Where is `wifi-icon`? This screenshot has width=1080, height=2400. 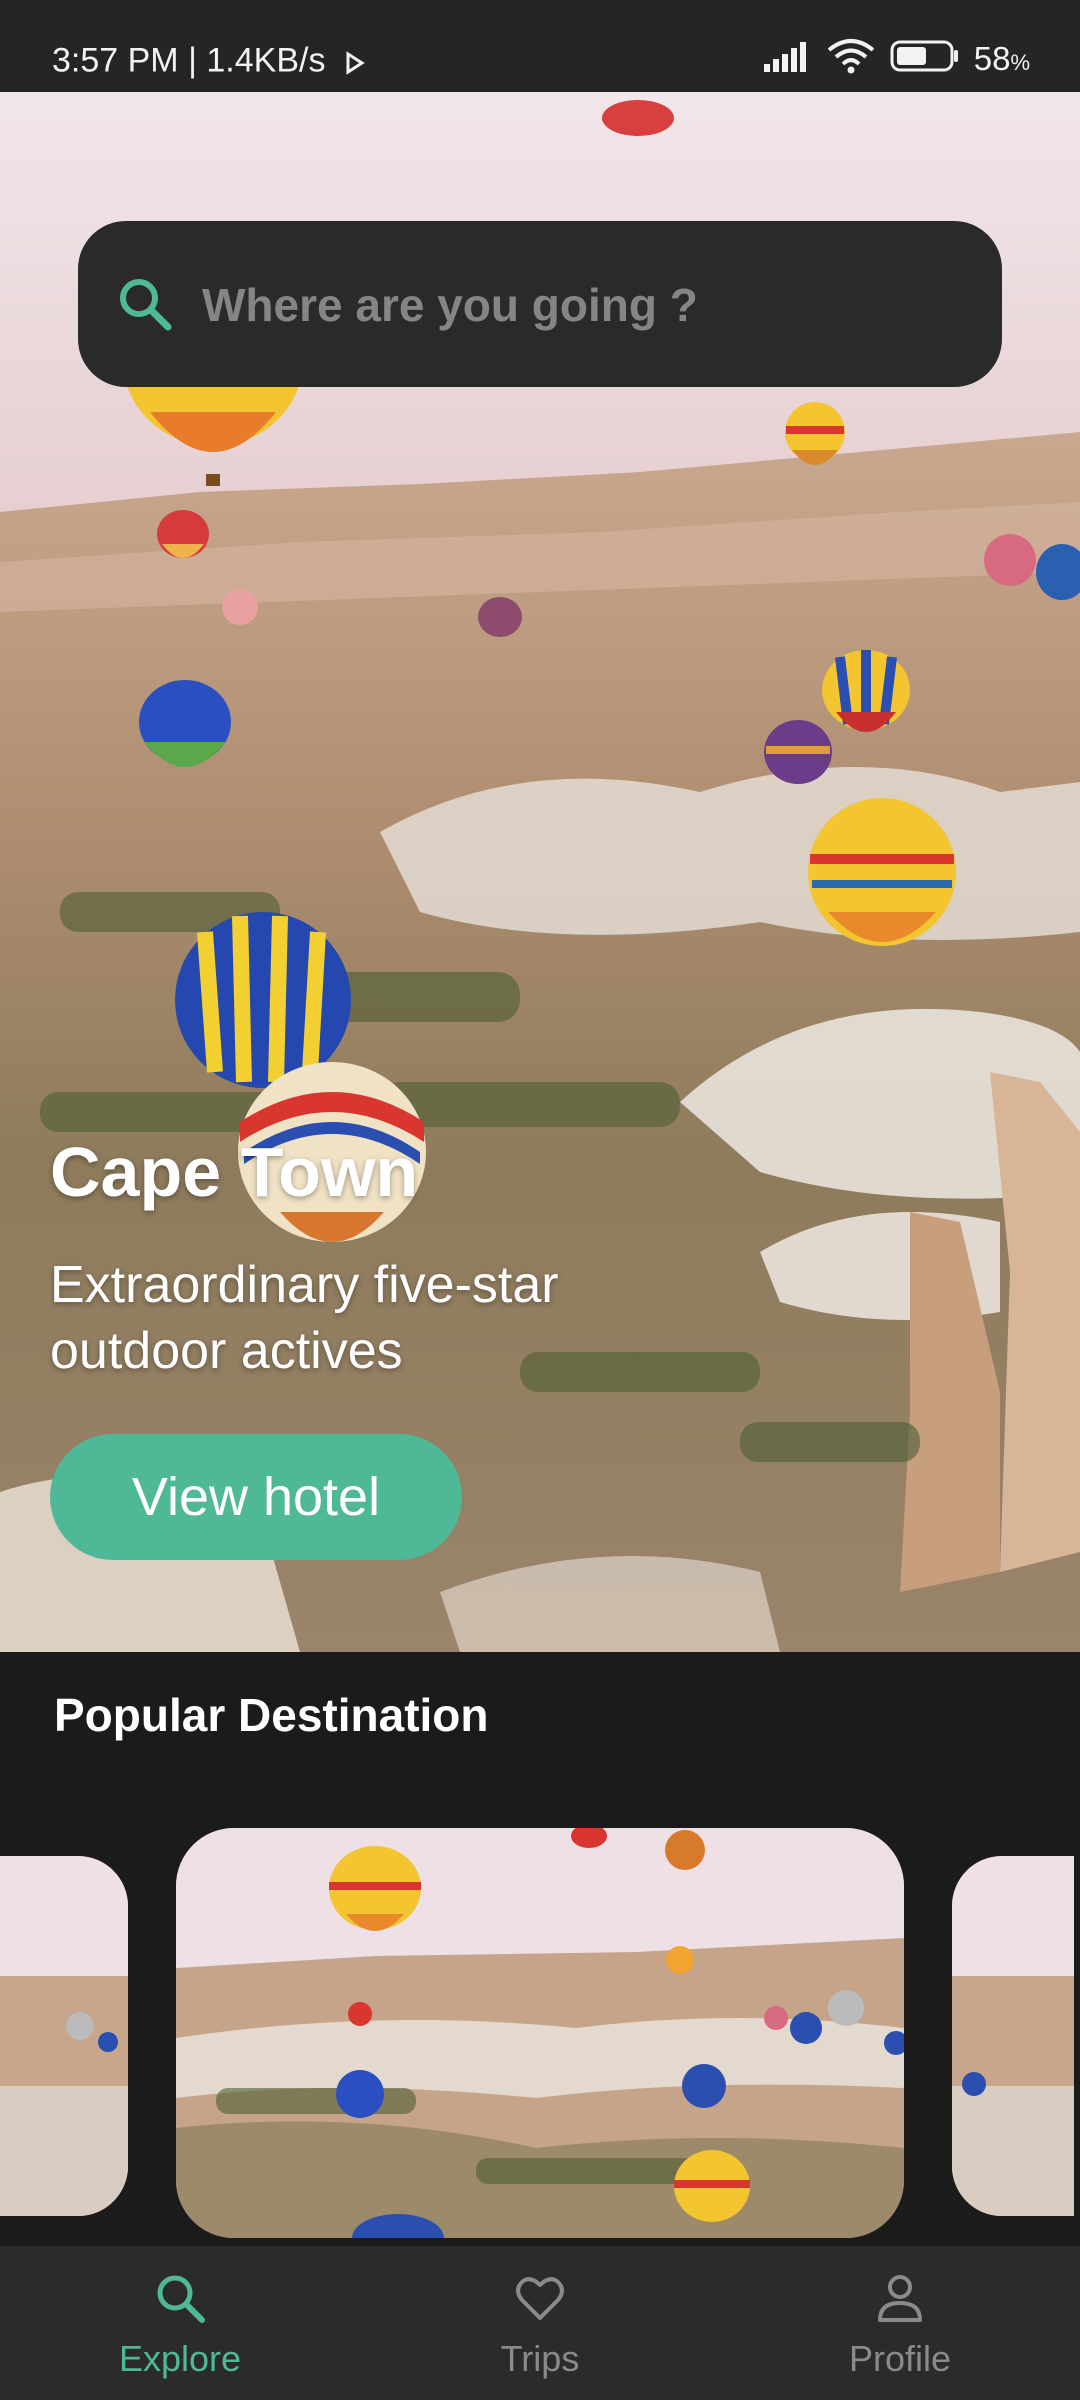 wifi-icon is located at coordinates (851, 58).